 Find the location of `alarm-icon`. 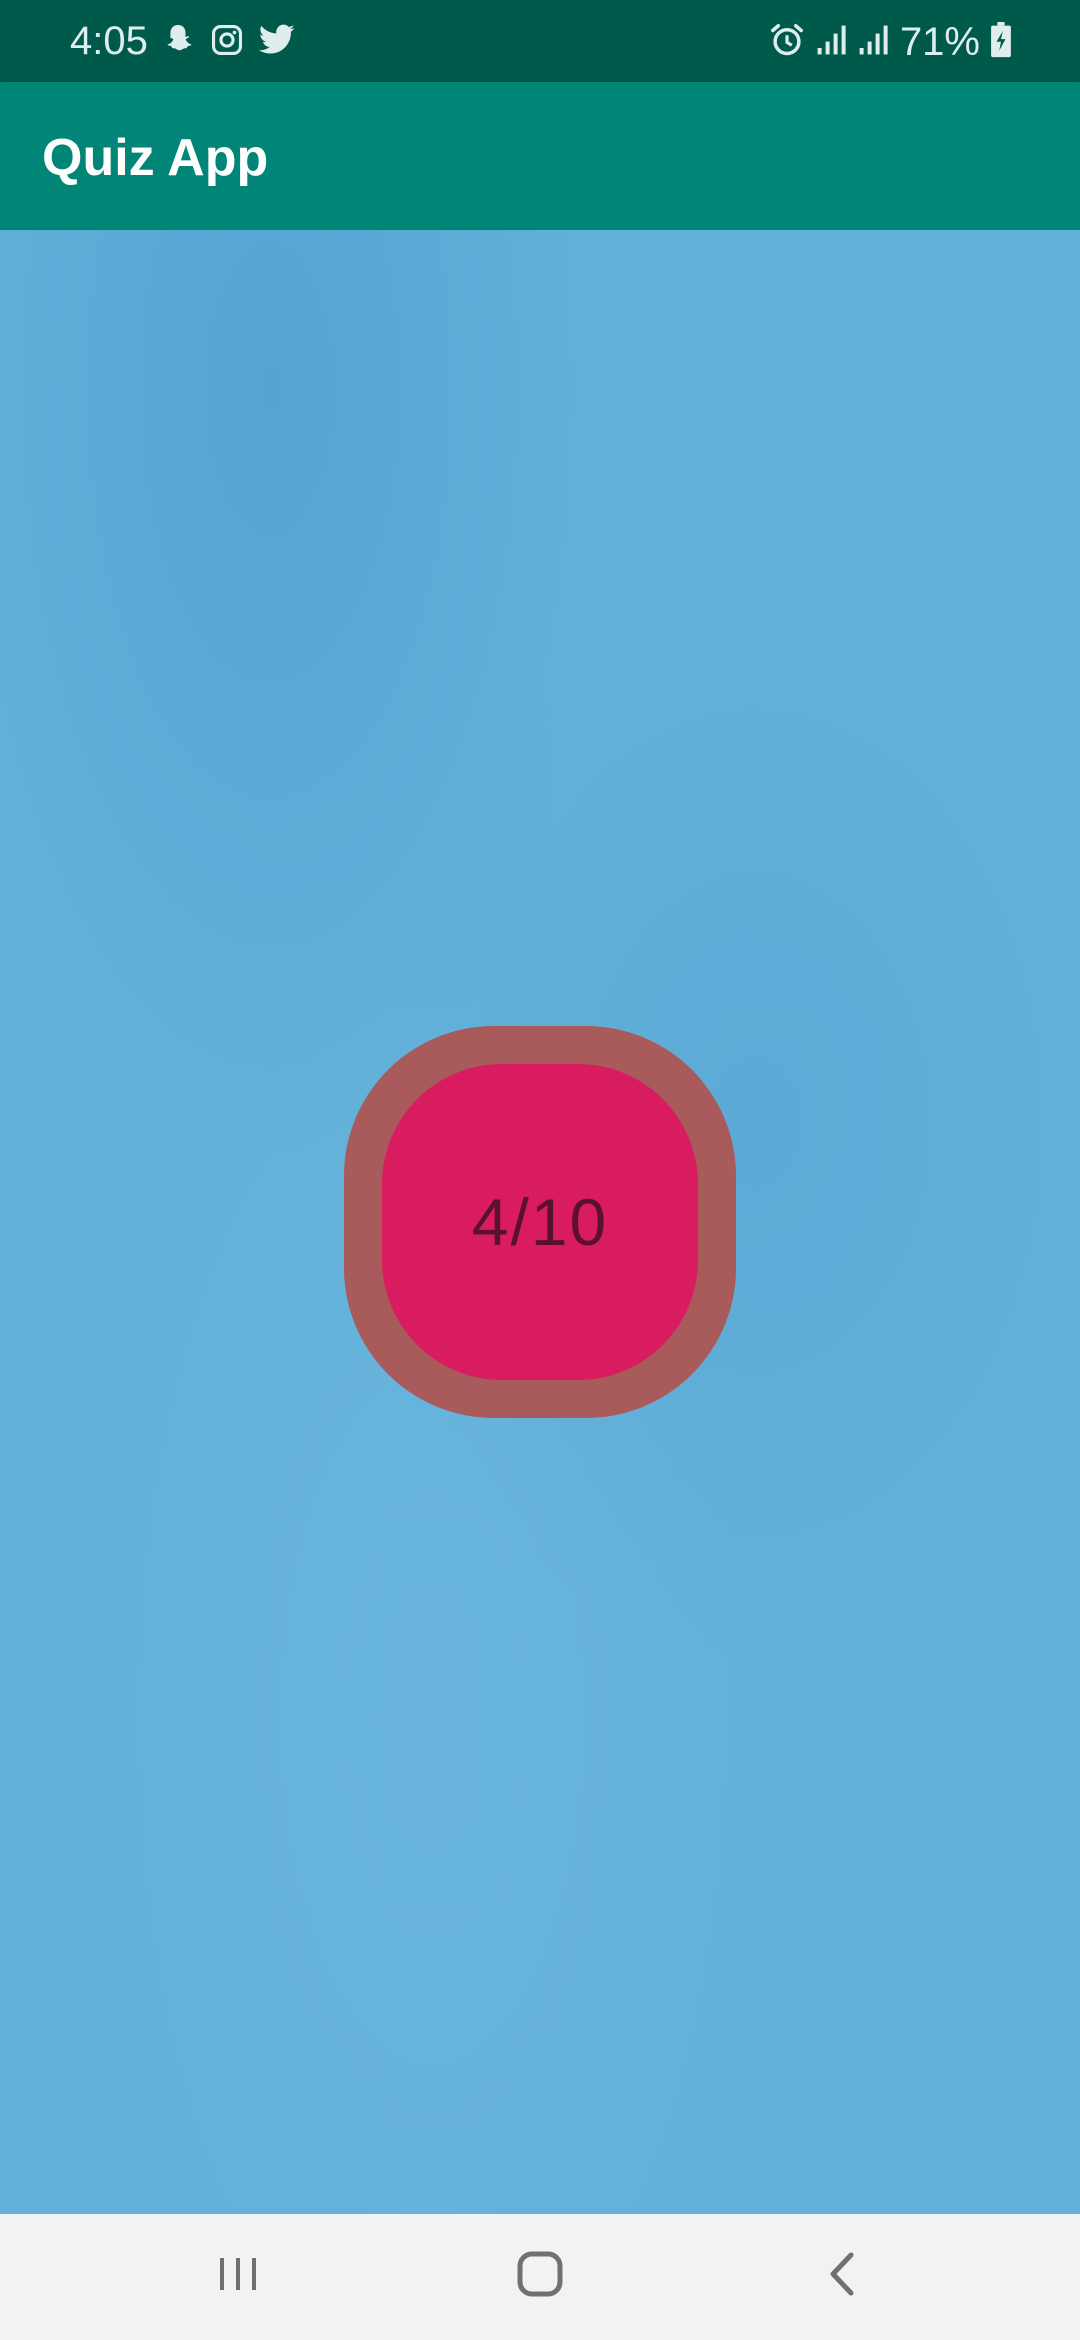

alarm-icon is located at coordinates (787, 42).